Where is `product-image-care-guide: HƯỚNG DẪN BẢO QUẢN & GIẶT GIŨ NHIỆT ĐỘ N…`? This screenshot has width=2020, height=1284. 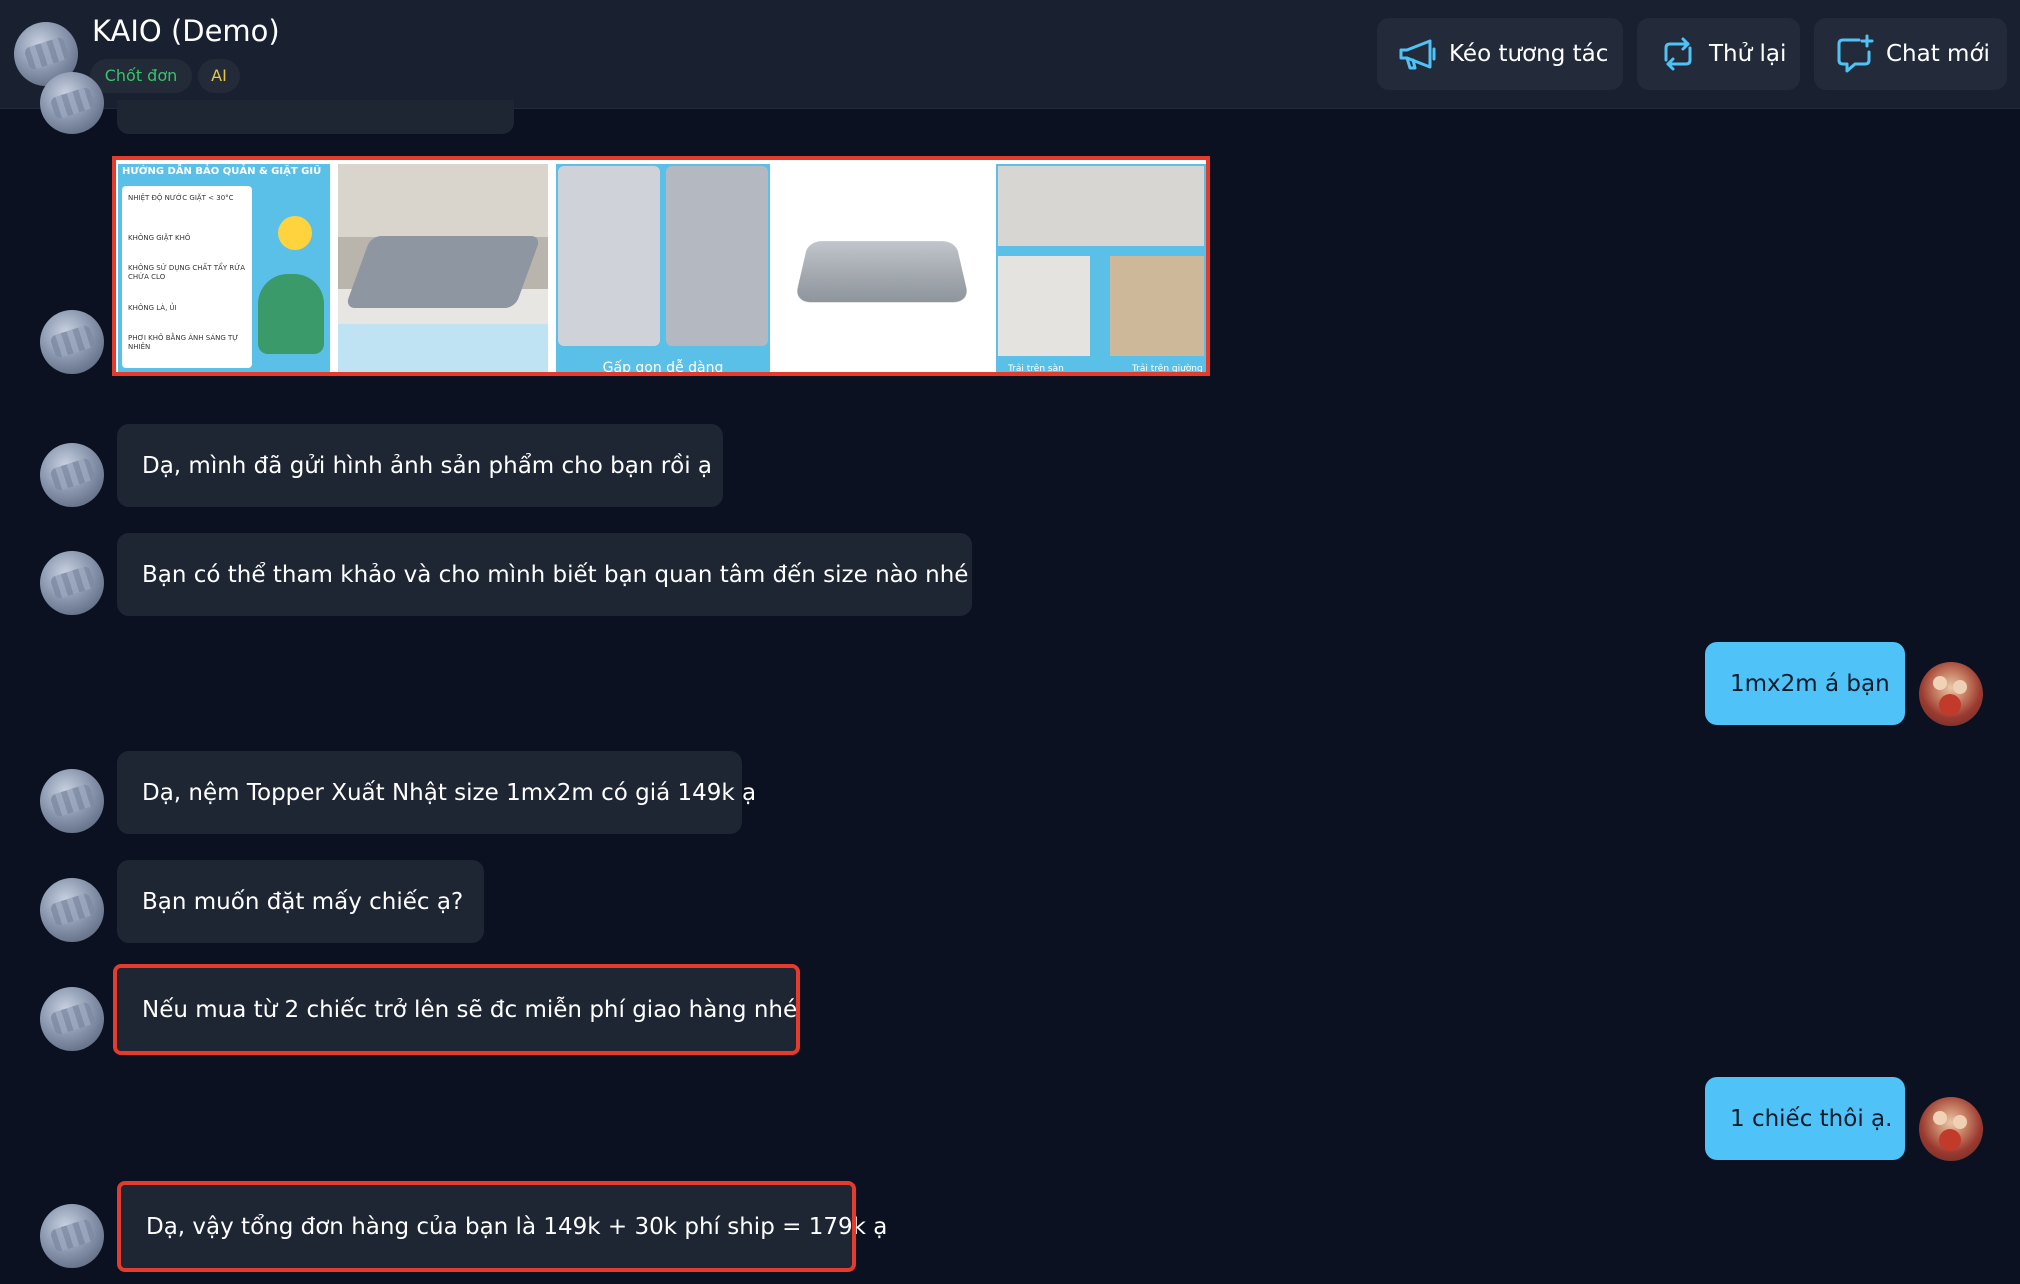 product-image-care-guide: HƯỚNG DẪN BẢO QUẢN & GIẶT GIŨ NHIỆT ĐỘ N… is located at coordinates (224, 268).